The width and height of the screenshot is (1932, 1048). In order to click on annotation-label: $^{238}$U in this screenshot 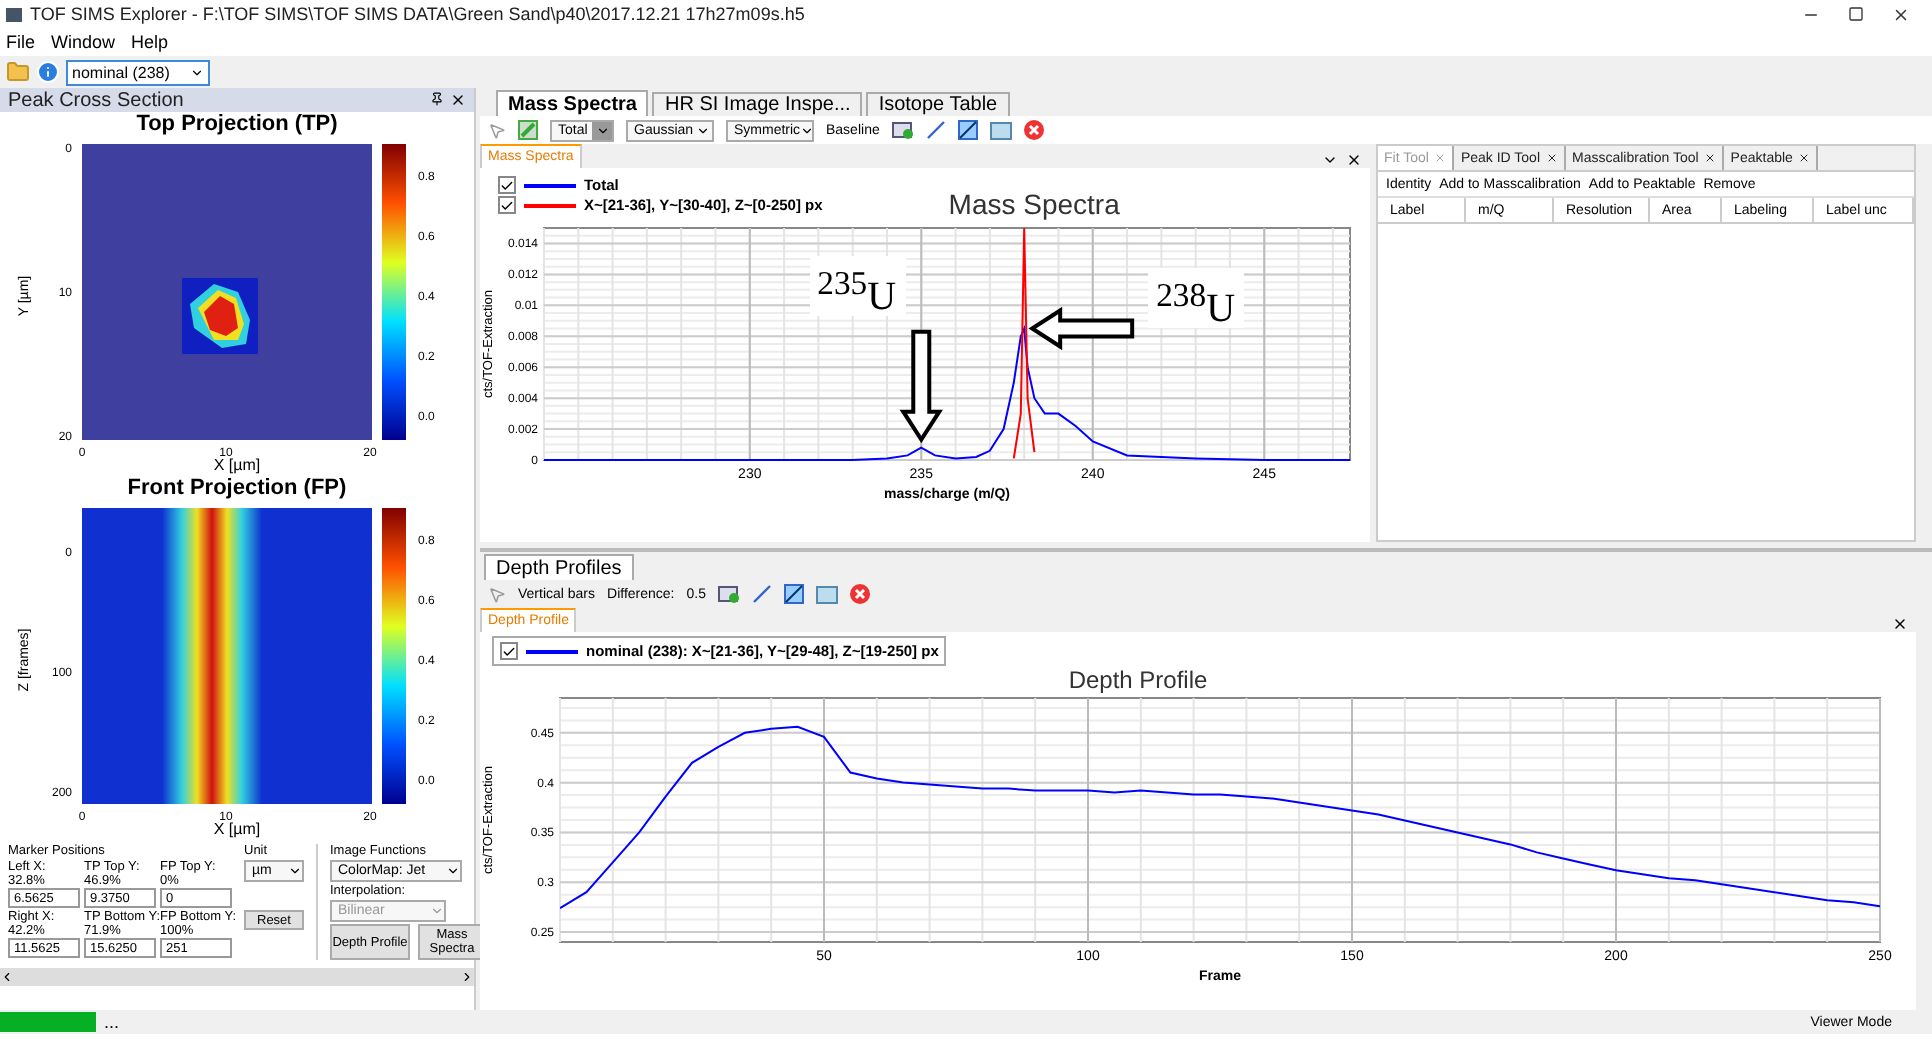, I will do `click(1196, 298)`.